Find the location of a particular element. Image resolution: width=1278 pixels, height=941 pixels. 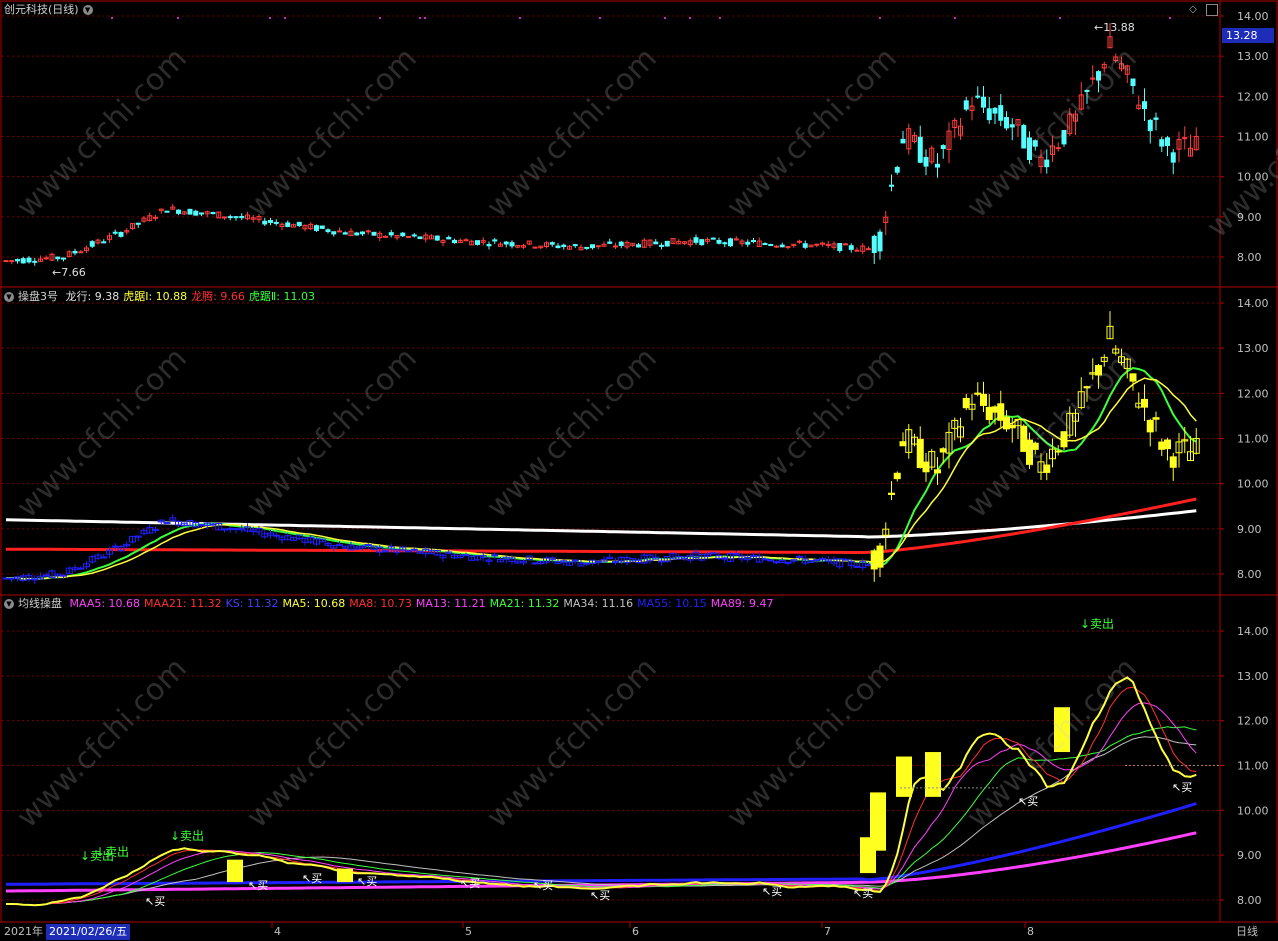

restore-icon: ◇ is located at coordinates (1193, 10).